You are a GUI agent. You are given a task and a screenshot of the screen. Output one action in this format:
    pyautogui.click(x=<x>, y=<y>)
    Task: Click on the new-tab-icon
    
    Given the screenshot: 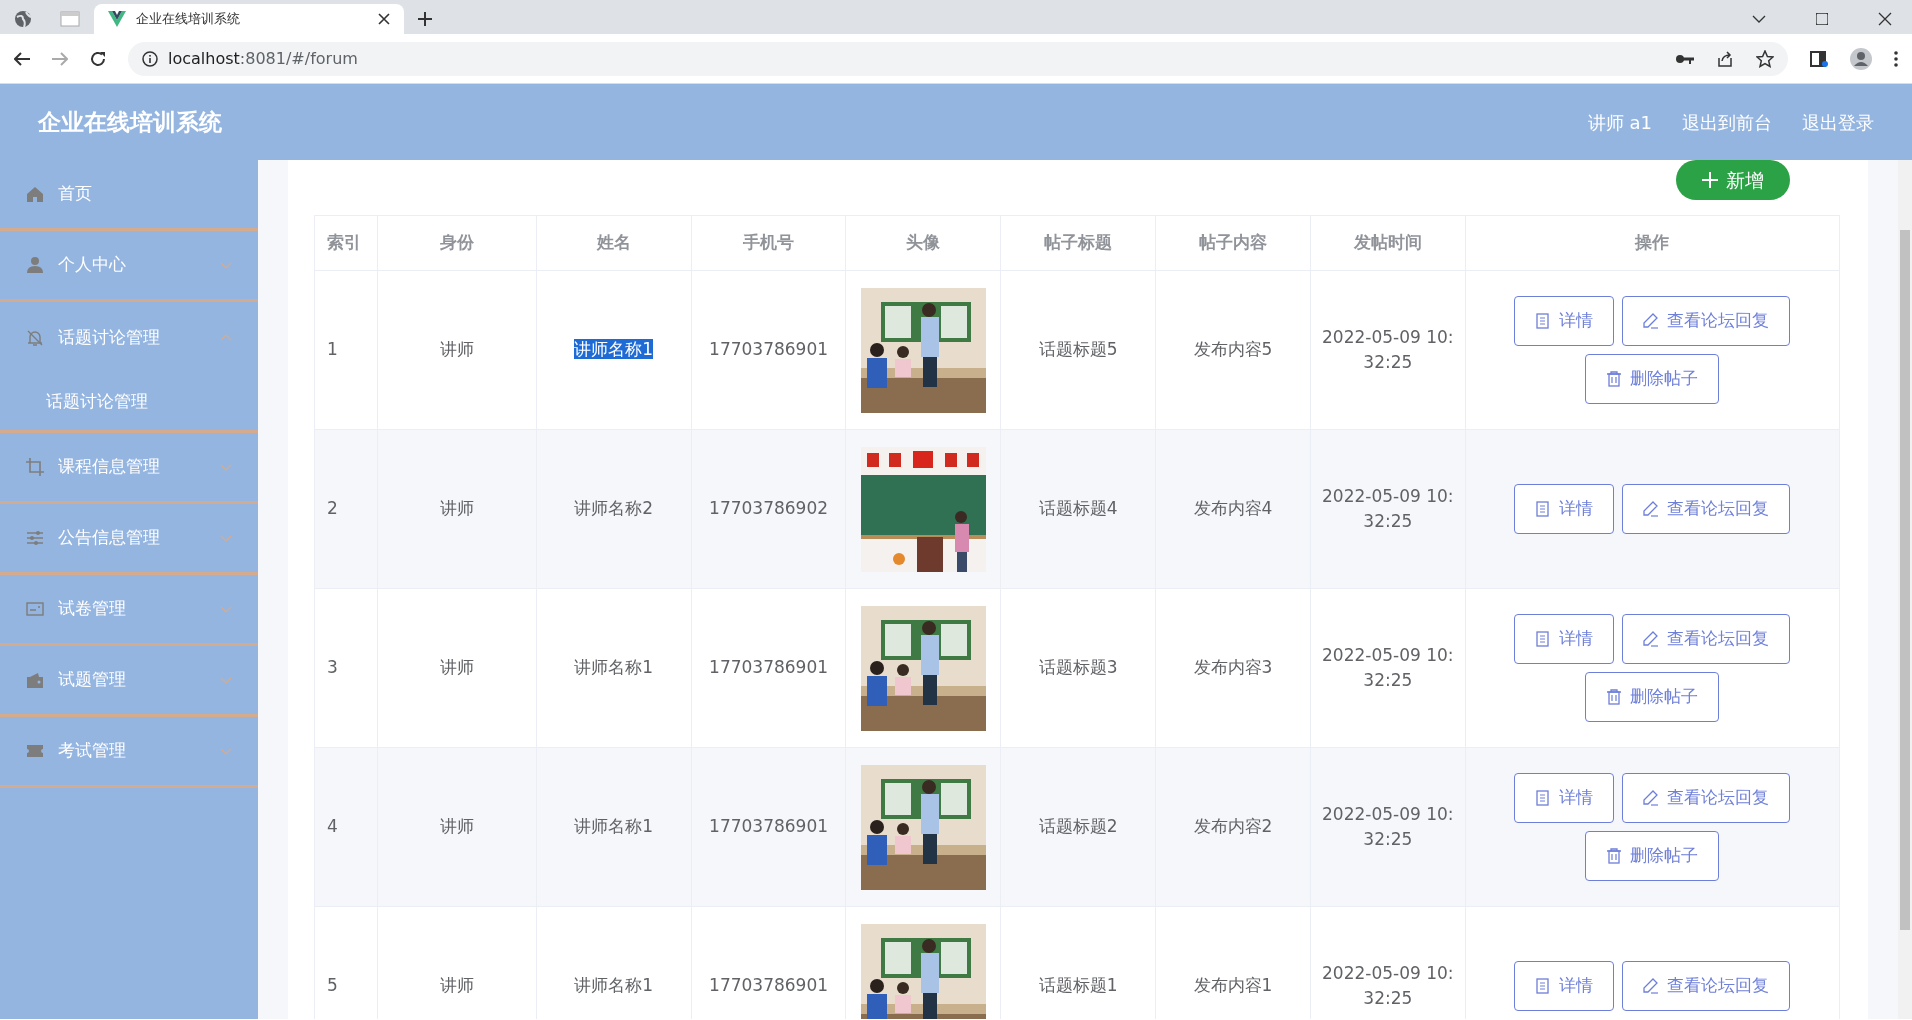 What is the action you would take?
    pyautogui.click(x=425, y=19)
    